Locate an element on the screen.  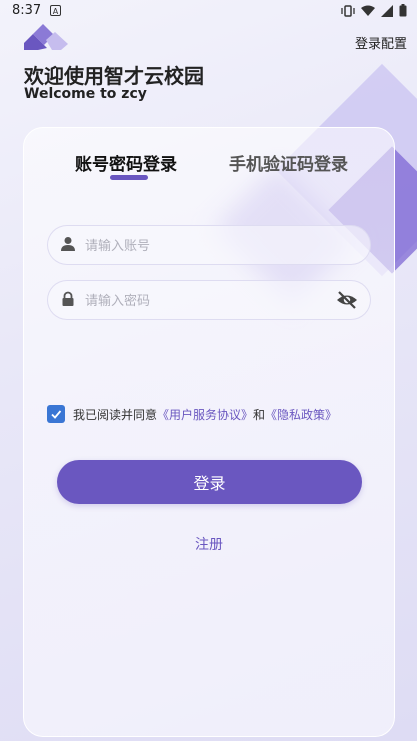
login-settings-link: 登录配置 is located at coordinates (381, 42).